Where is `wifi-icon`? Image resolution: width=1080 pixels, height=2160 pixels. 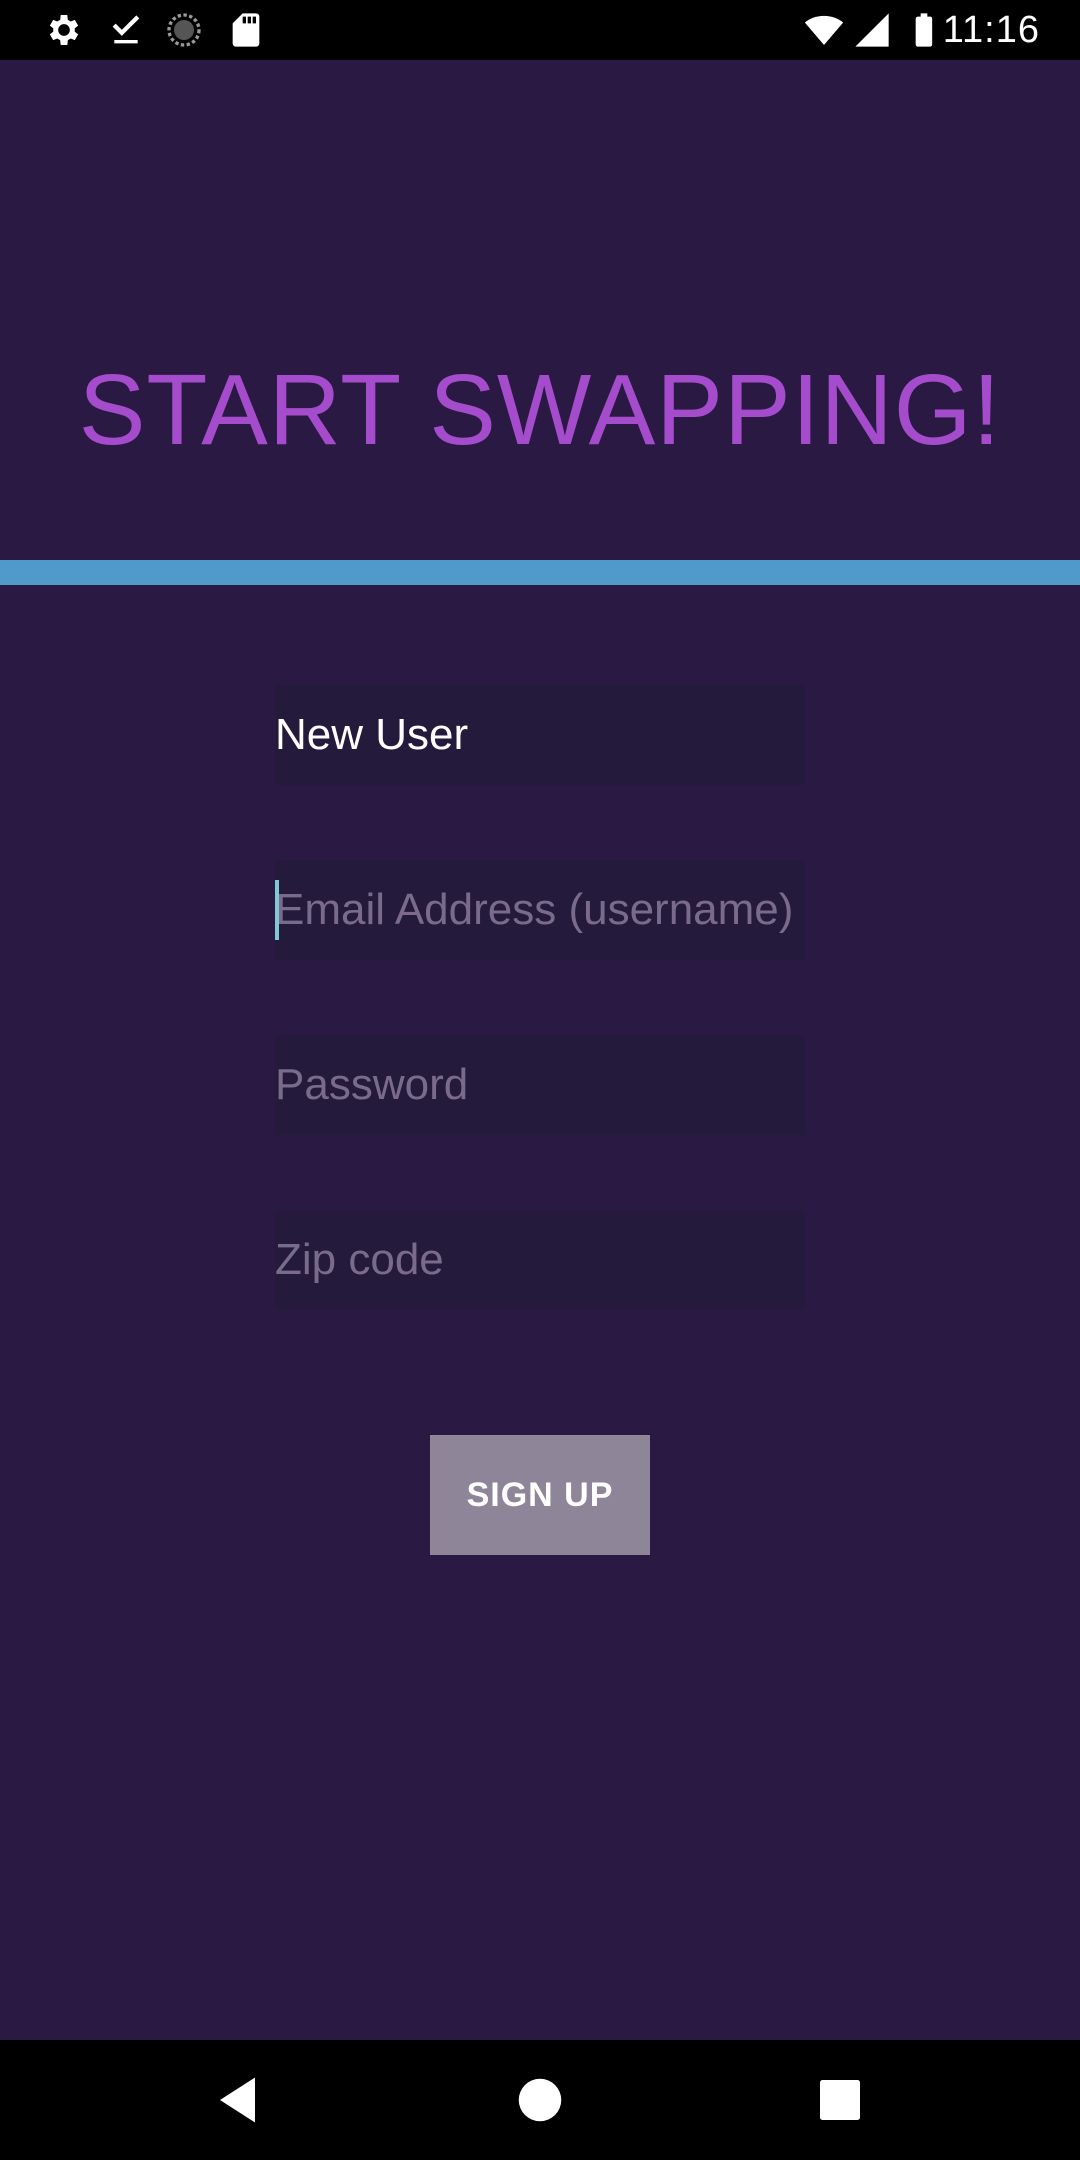 wifi-icon is located at coordinates (824, 30).